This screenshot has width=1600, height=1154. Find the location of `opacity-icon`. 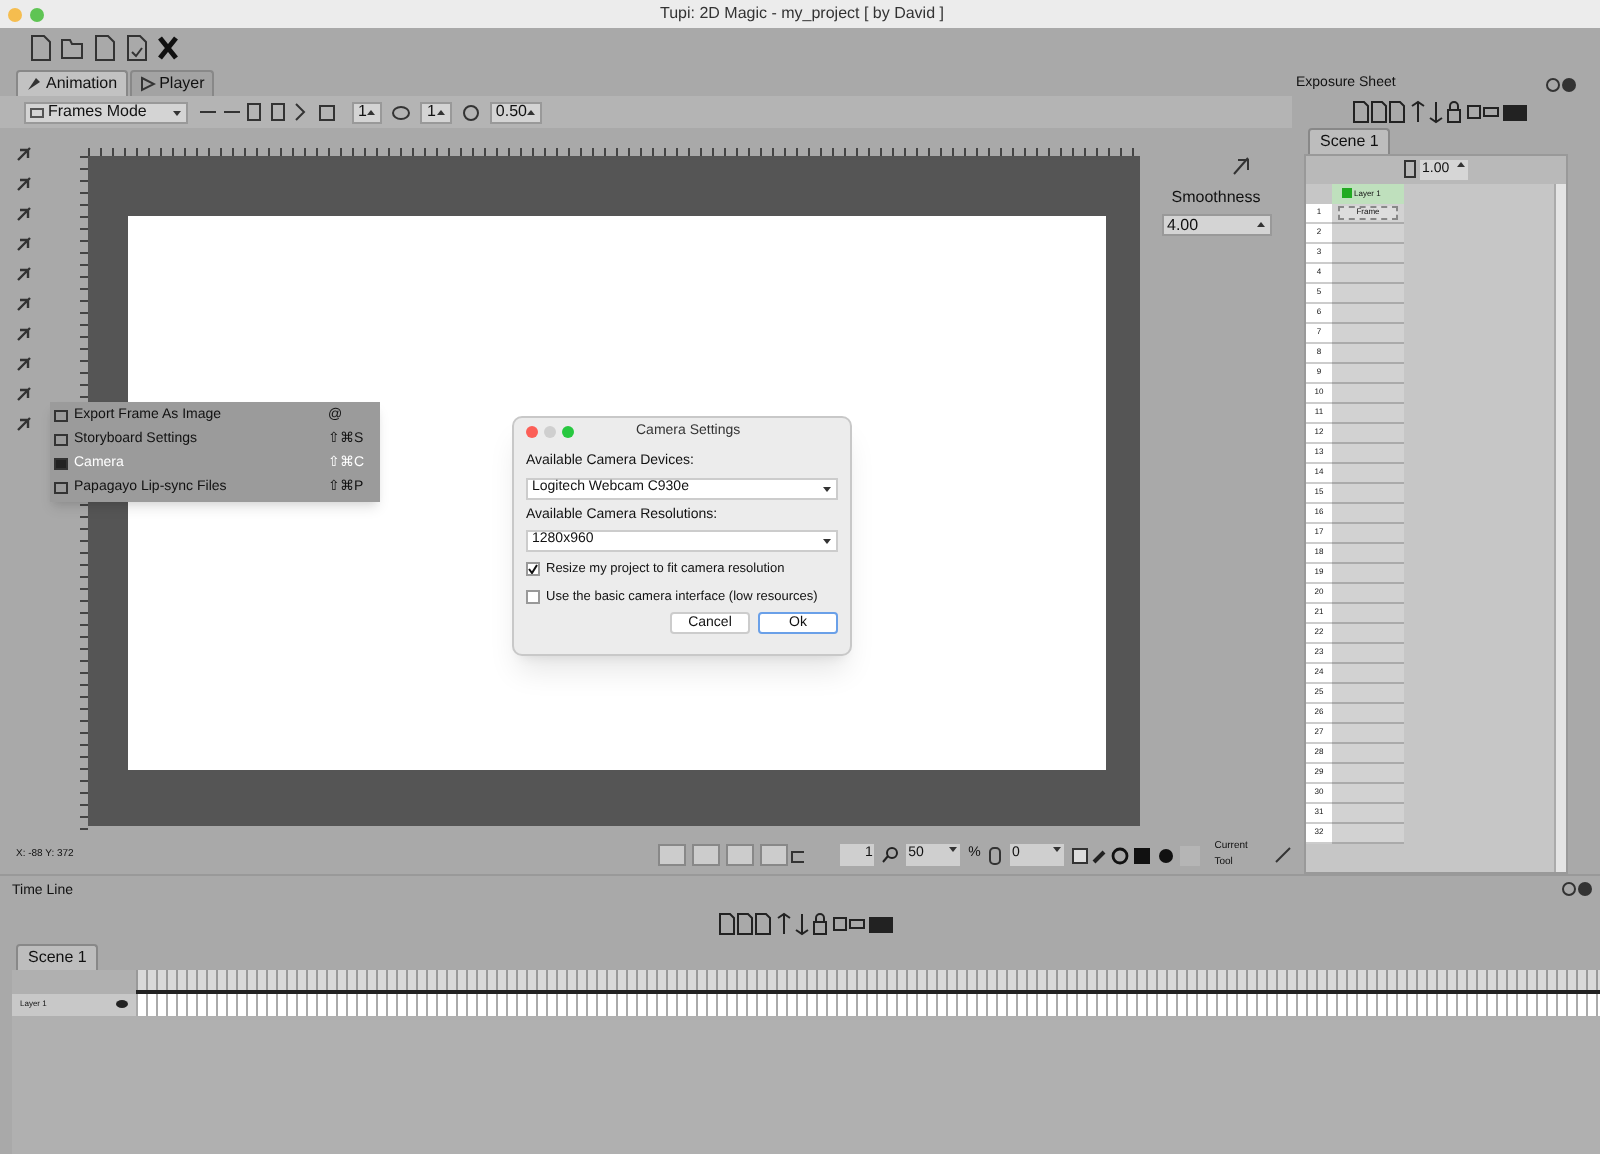

opacity-icon is located at coordinates (470, 112).